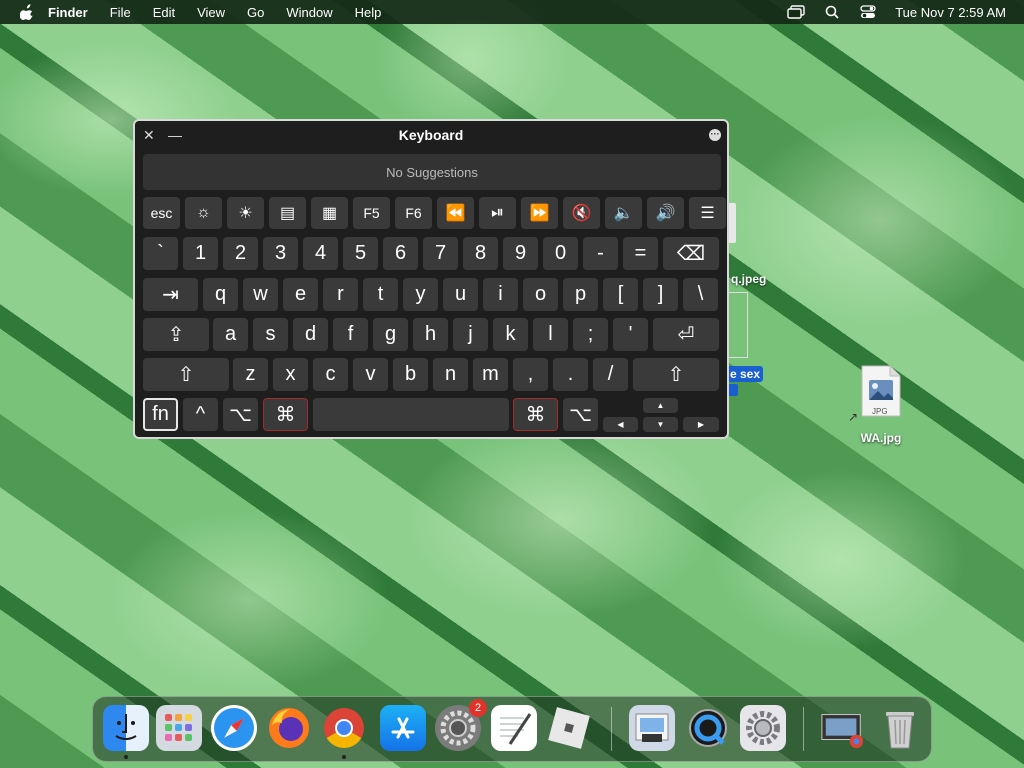  I want to click on launchpad-keys-key: ▦, so click(329, 213).